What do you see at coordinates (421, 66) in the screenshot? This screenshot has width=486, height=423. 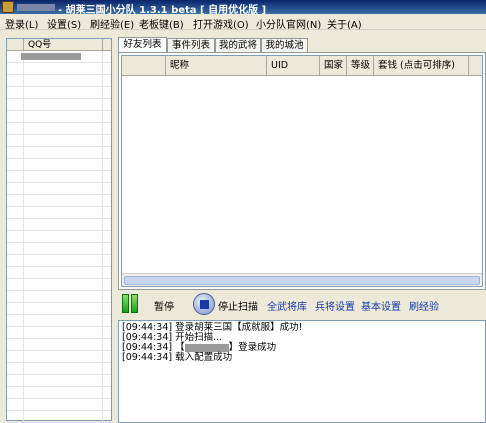 I see `column-header-money-sortable: 套钱 (点击可排序)` at bounding box center [421, 66].